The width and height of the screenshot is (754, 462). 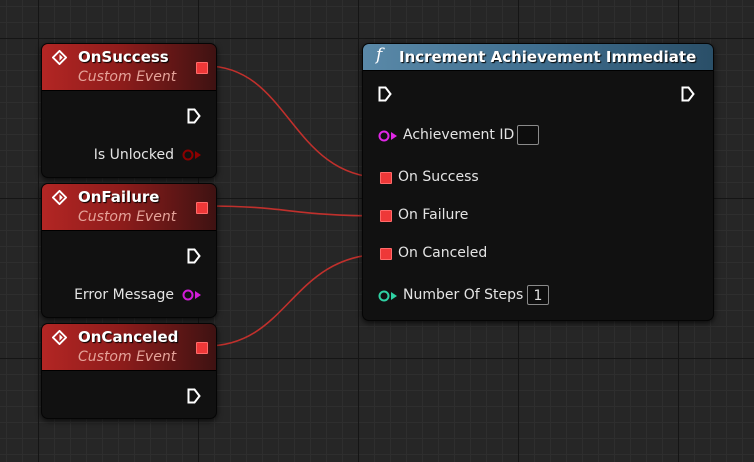 I want to click on function-title: Increment Achievement Immediate, so click(x=548, y=57).